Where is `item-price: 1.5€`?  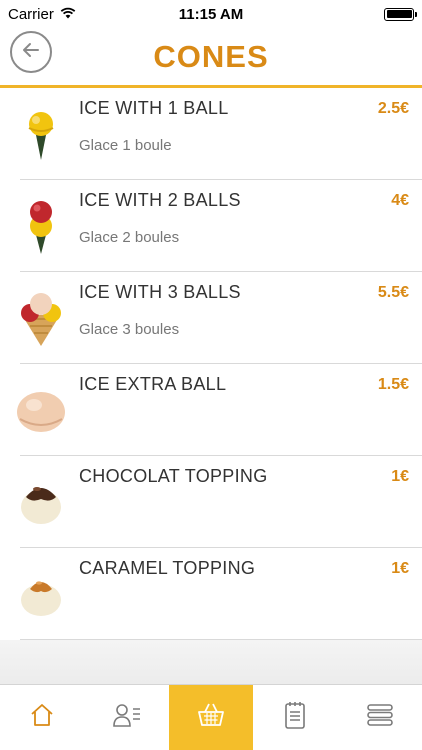
item-price: 1.5€ is located at coordinates (393, 384).